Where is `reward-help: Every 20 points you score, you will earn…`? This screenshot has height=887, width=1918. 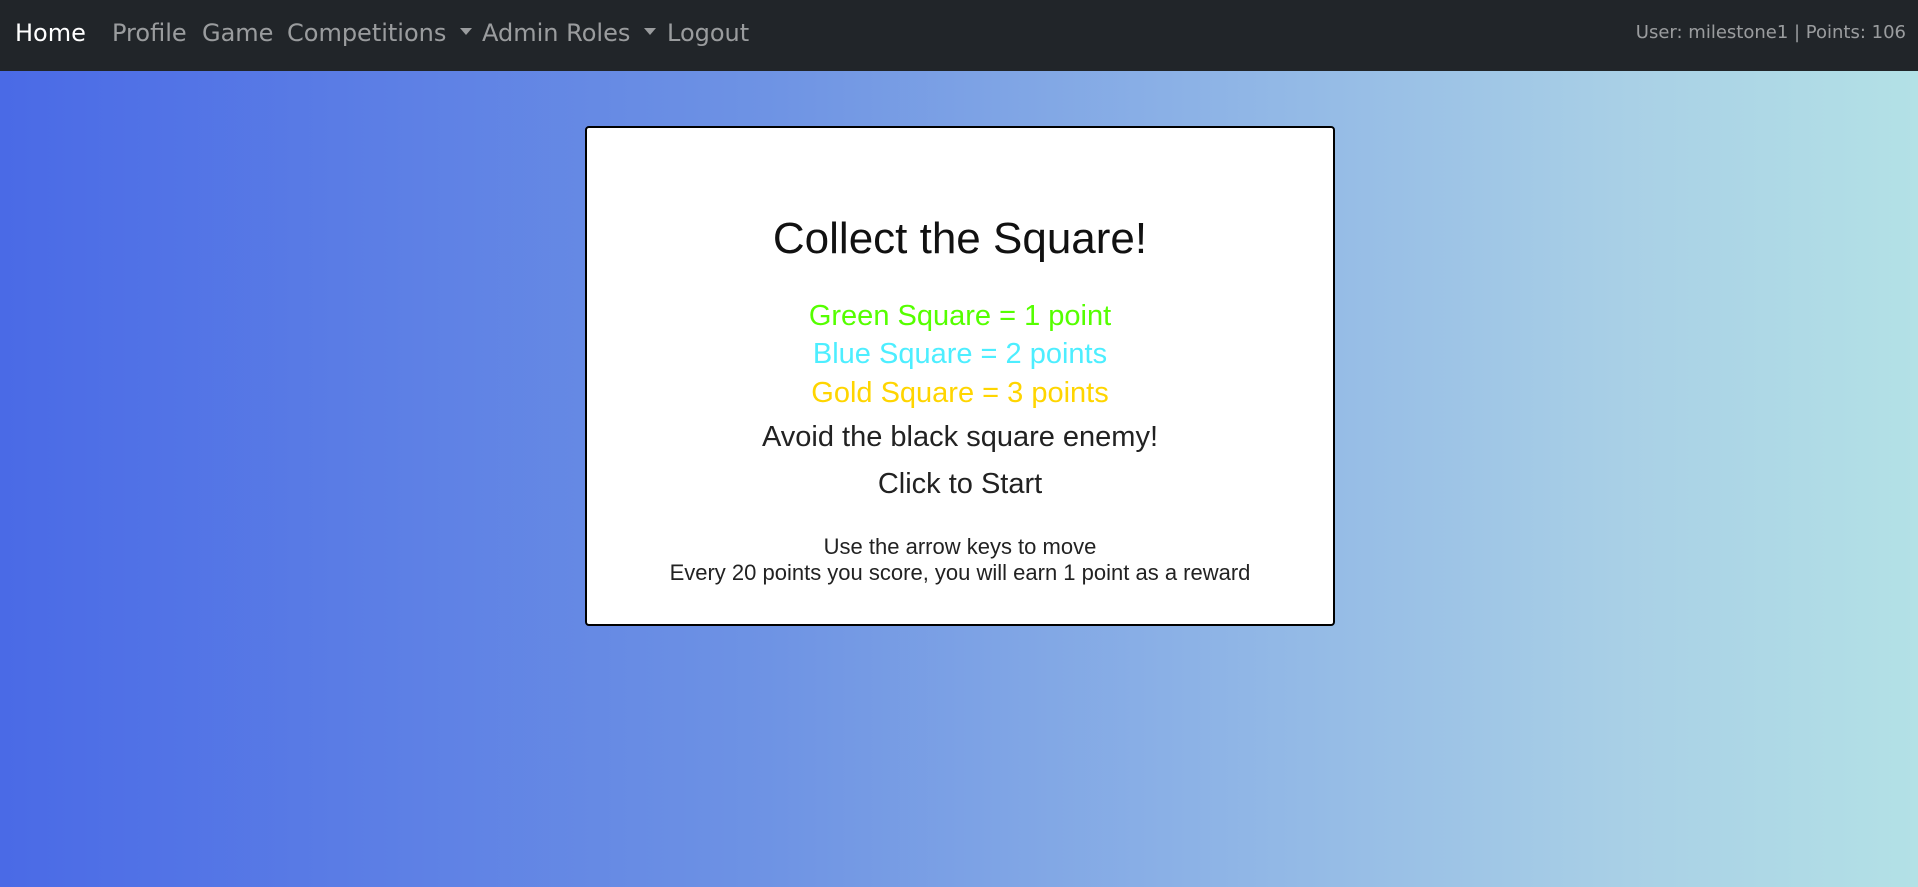 reward-help: Every 20 points you score, you will earn… is located at coordinates (960, 572).